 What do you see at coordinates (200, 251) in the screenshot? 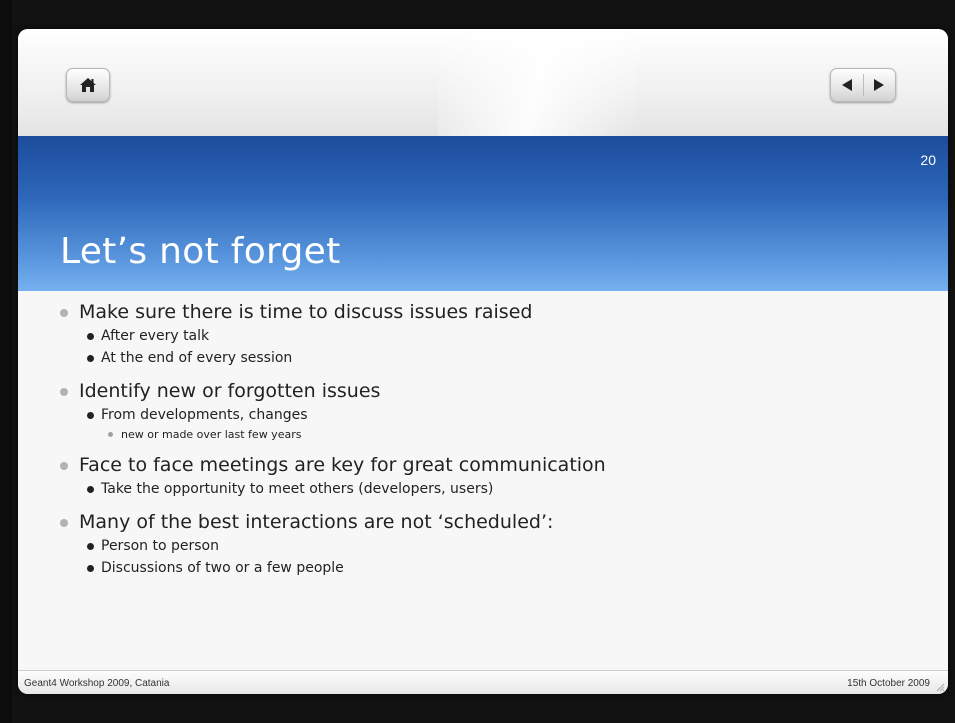
I see `slide-title: Let’s not forget` at bounding box center [200, 251].